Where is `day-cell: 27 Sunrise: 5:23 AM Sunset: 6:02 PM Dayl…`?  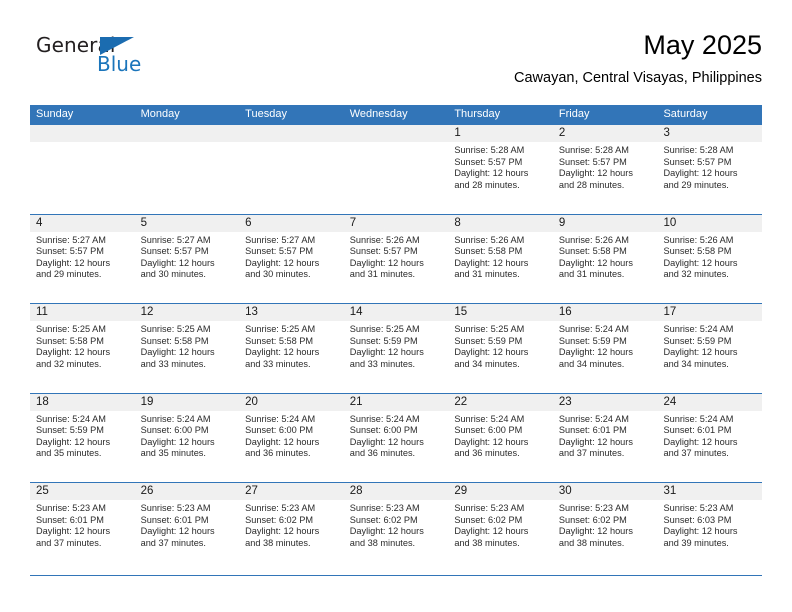
day-cell: 27 Sunrise: 5:23 AM Sunset: 6:02 PM Dayl… is located at coordinates (291, 527).